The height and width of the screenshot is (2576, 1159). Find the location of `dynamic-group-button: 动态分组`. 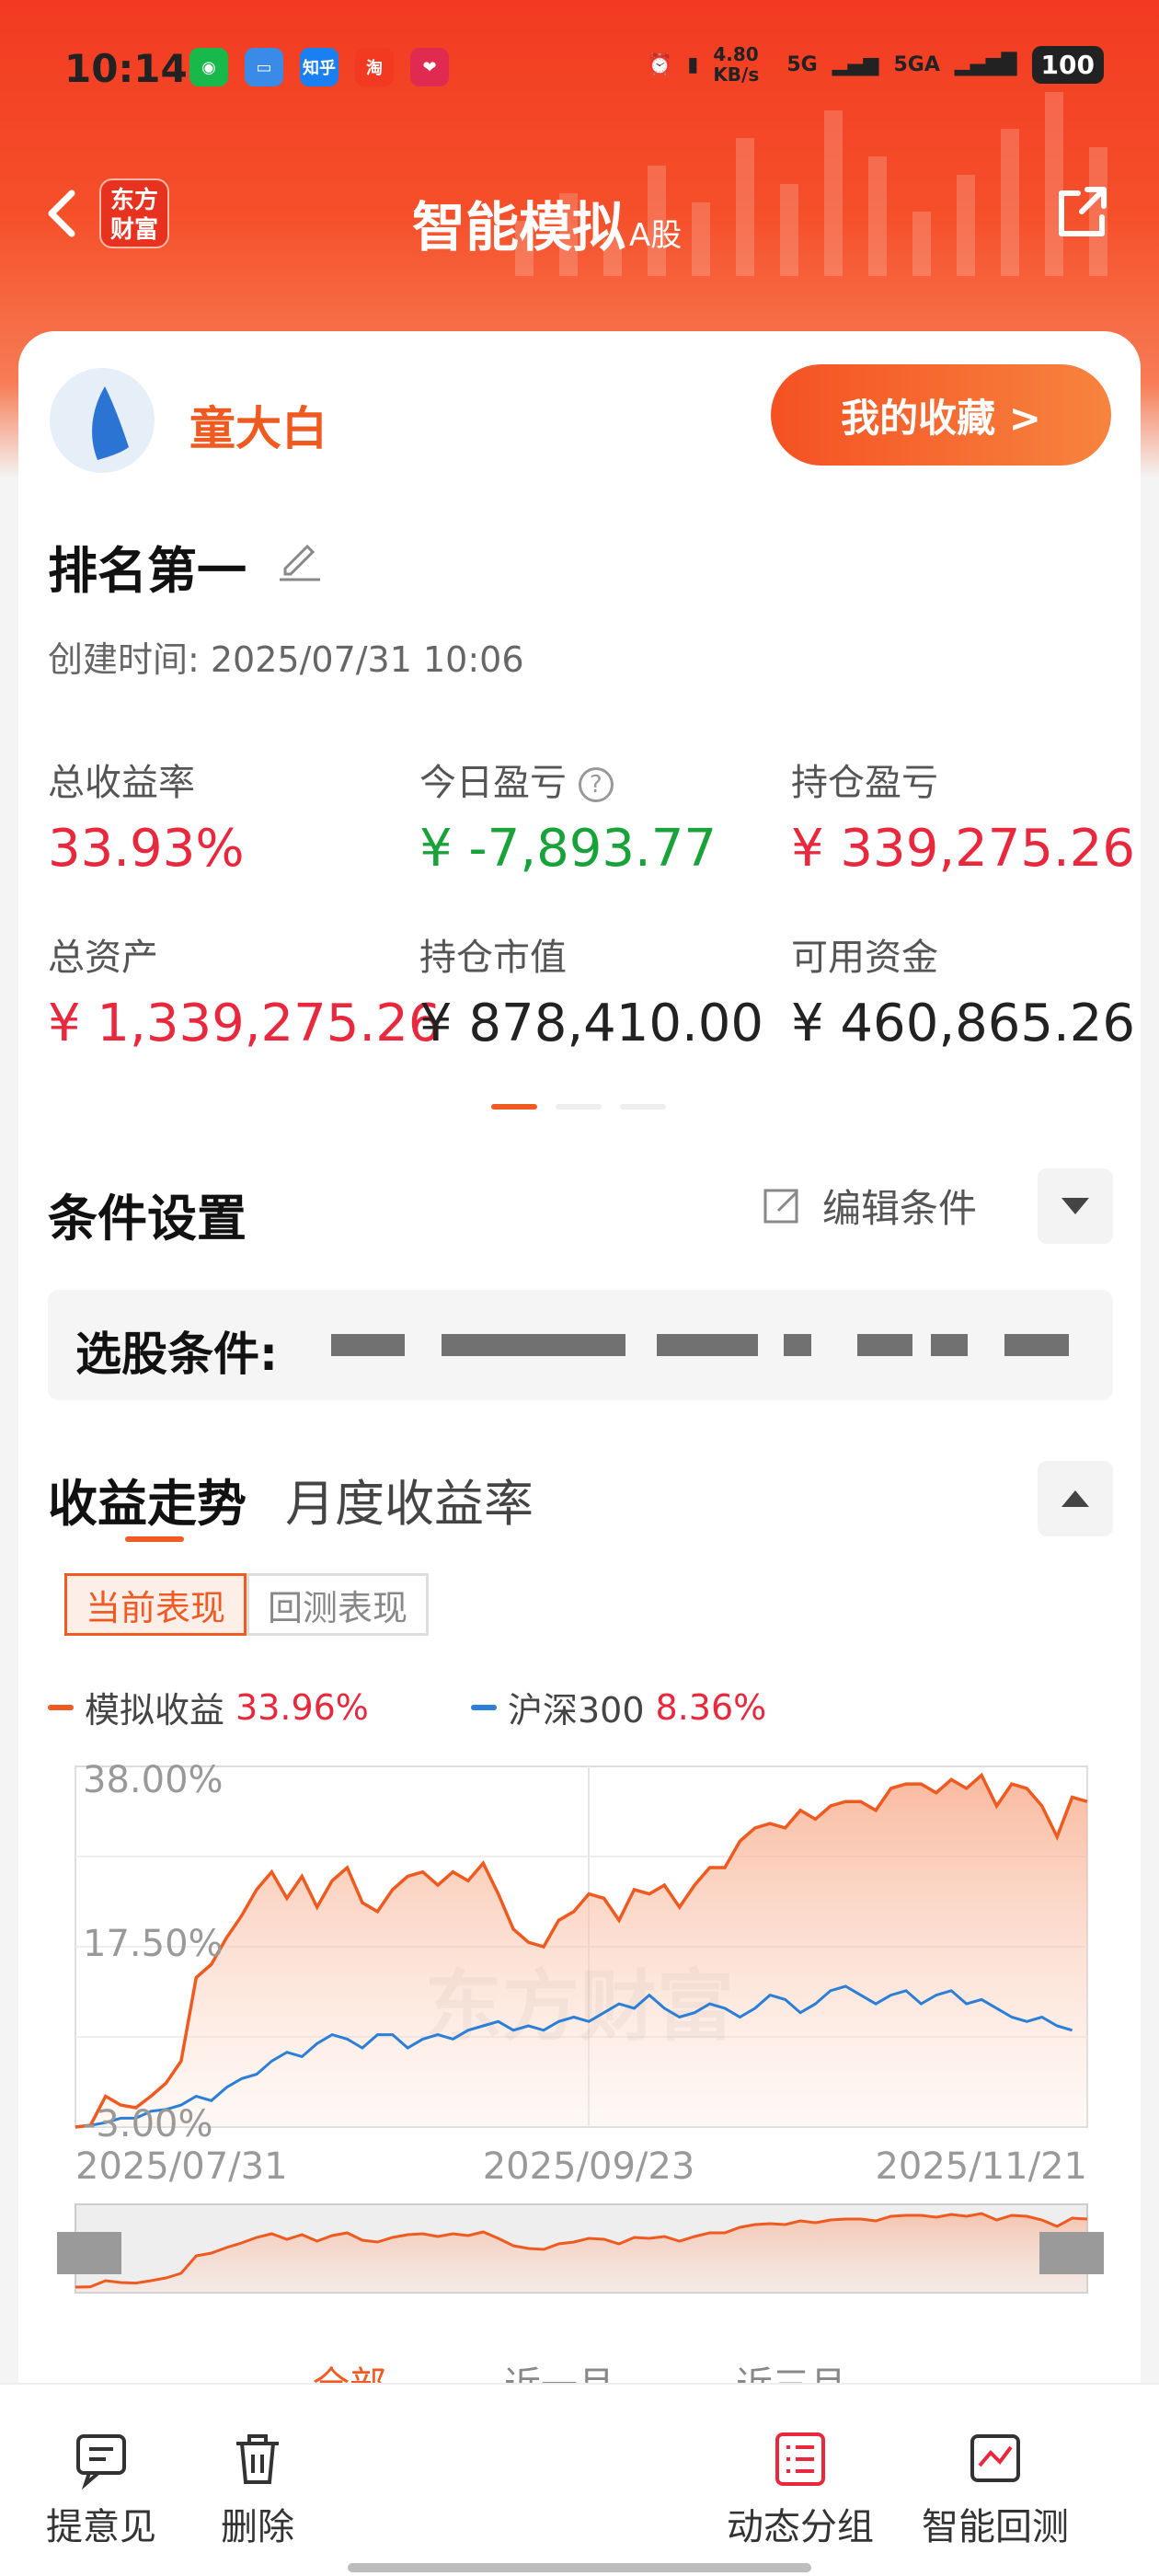

dynamic-group-button: 动态分组 is located at coordinates (800, 2489).